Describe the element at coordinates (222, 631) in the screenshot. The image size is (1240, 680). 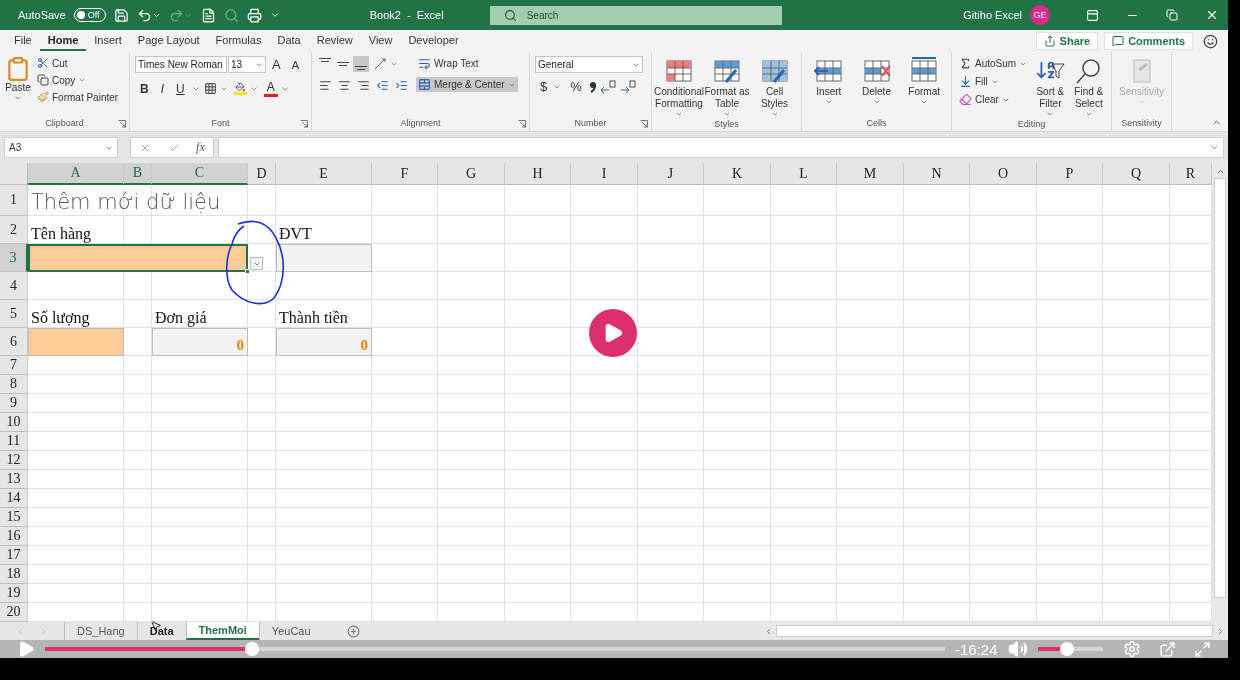
I see `sheet-tab: ThemMoi` at that location.